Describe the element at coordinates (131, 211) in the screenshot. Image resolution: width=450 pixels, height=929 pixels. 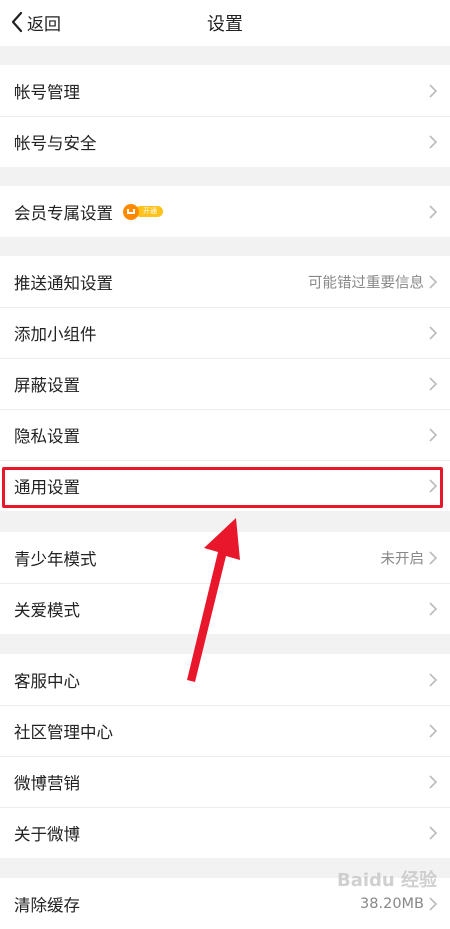
I see `crown-icon` at that location.